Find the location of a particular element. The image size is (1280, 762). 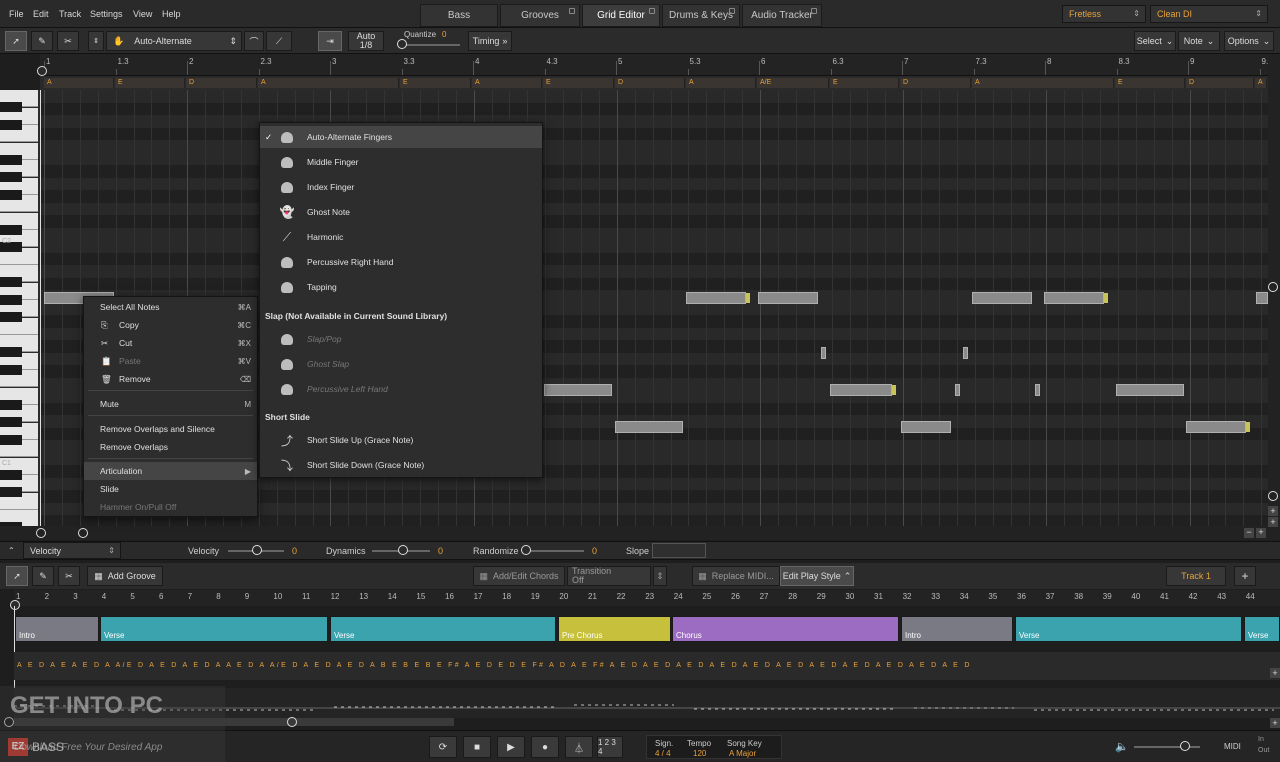

menu-view: View is located at coordinates (142, 14).